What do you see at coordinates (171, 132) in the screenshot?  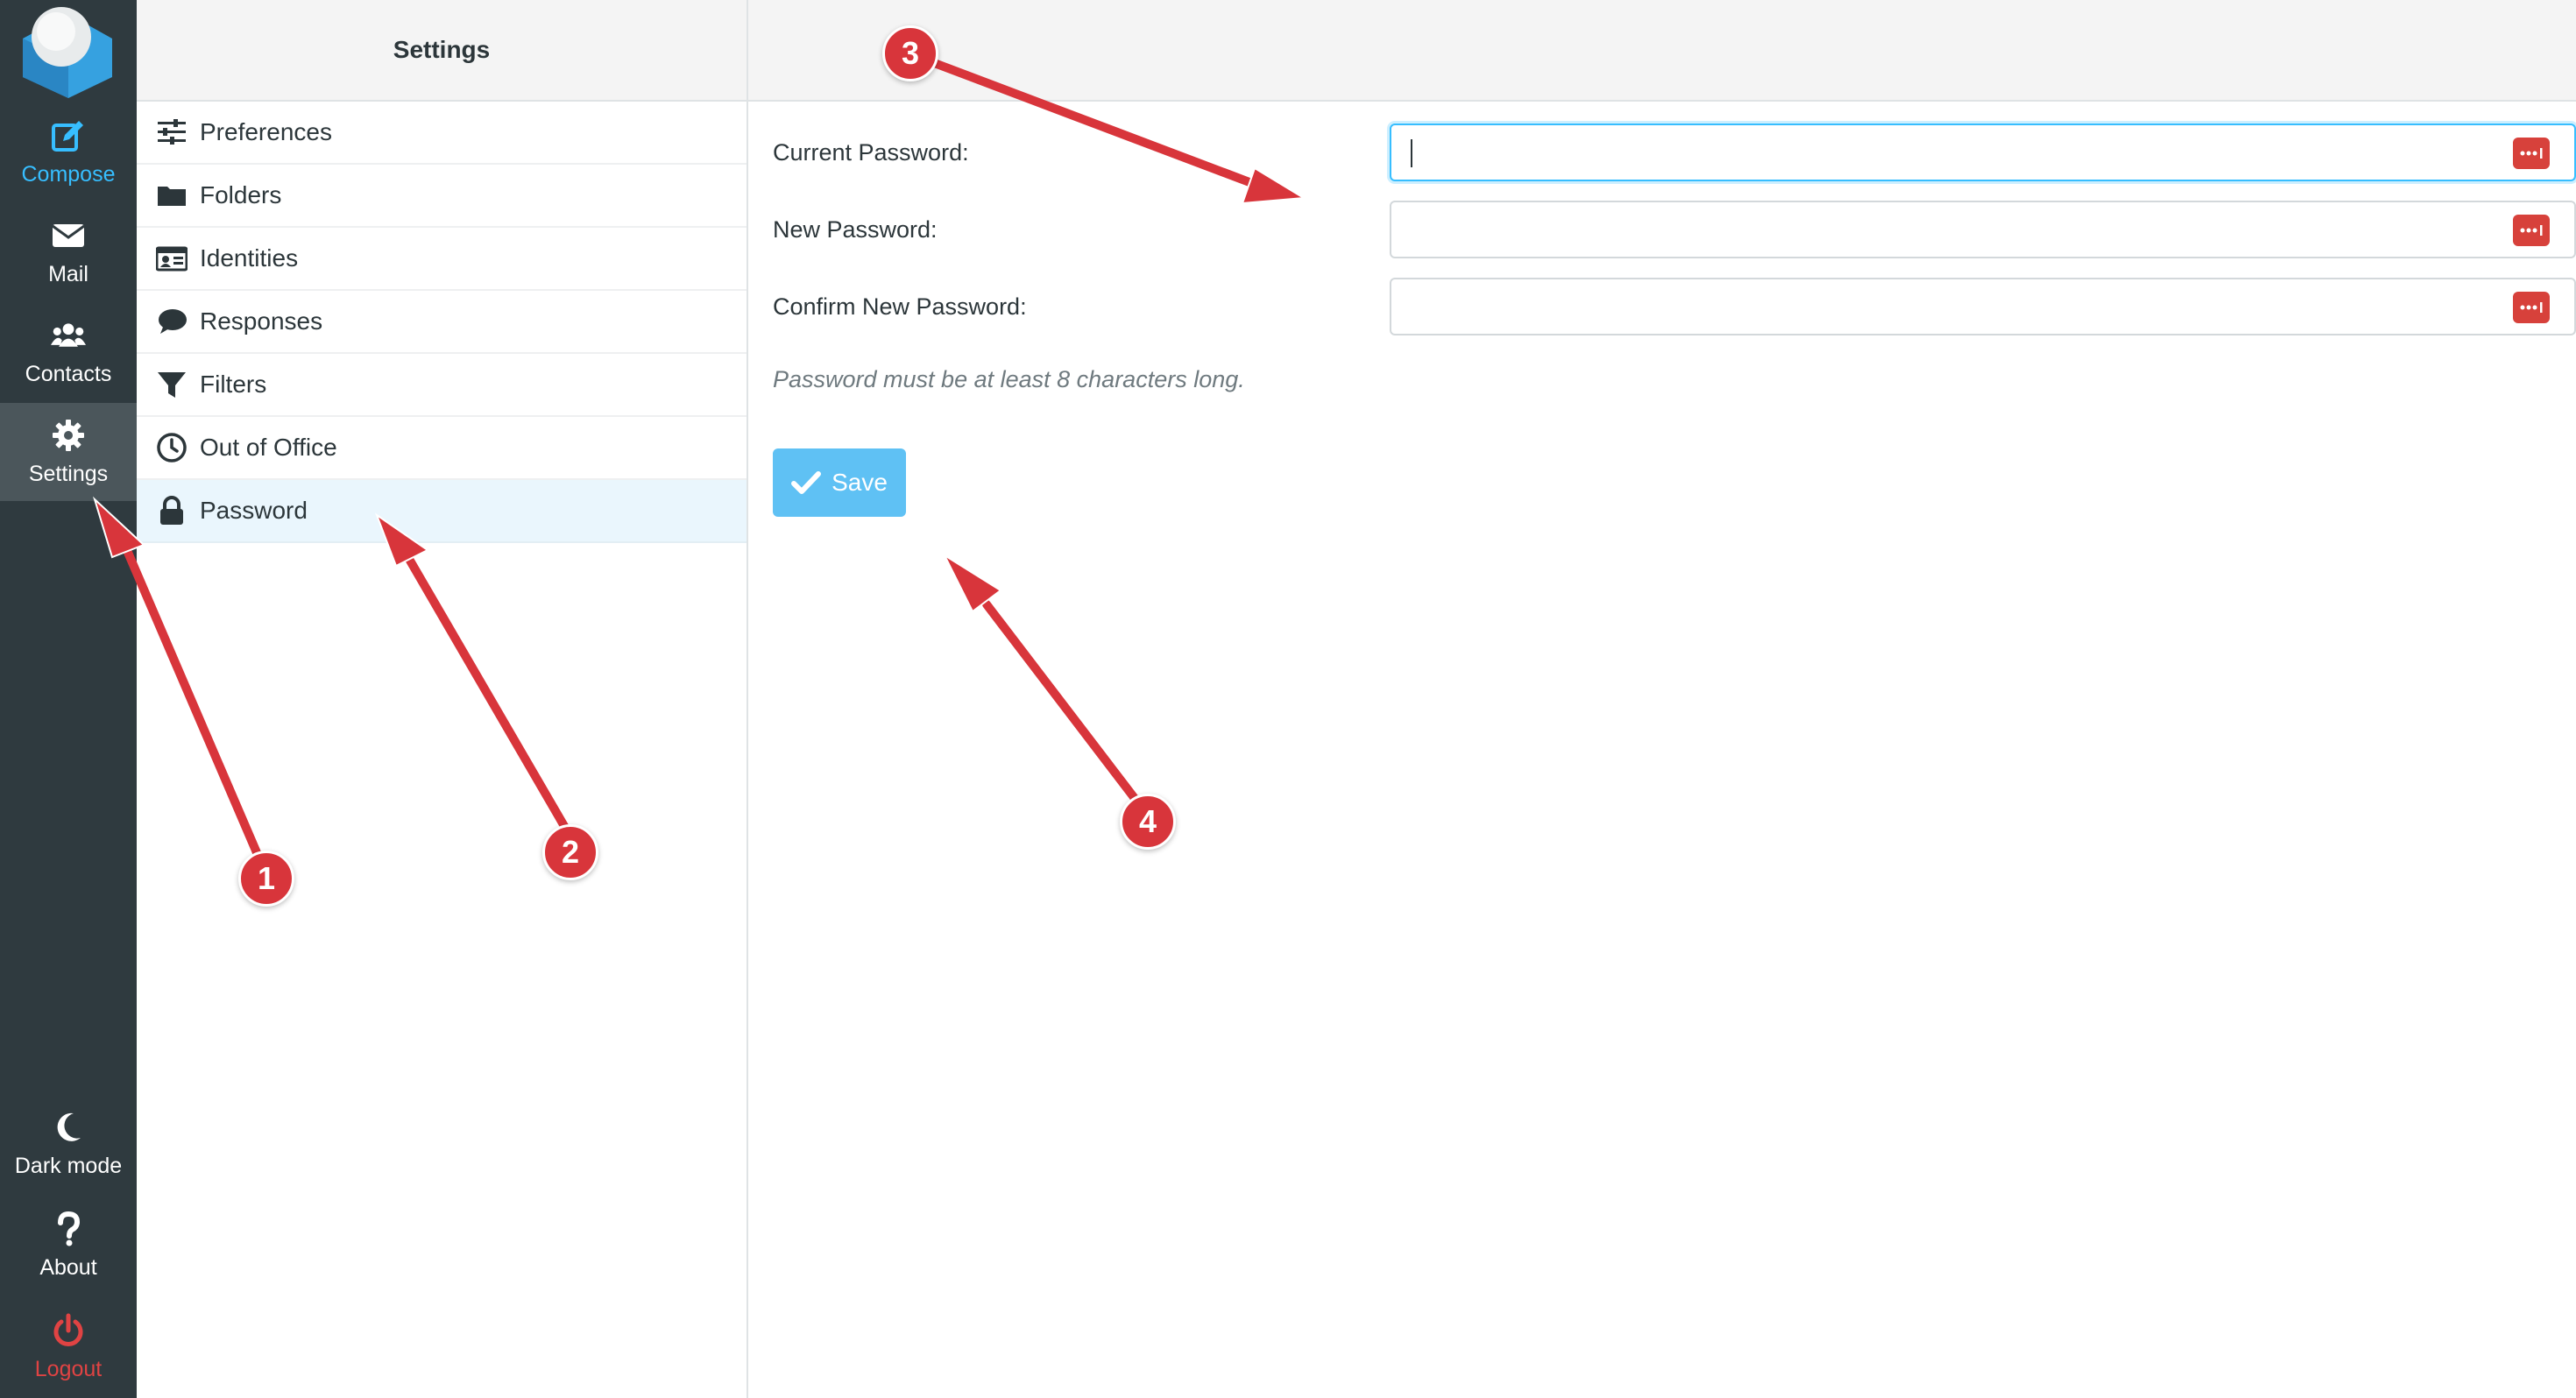 I see `sliders-icon` at bounding box center [171, 132].